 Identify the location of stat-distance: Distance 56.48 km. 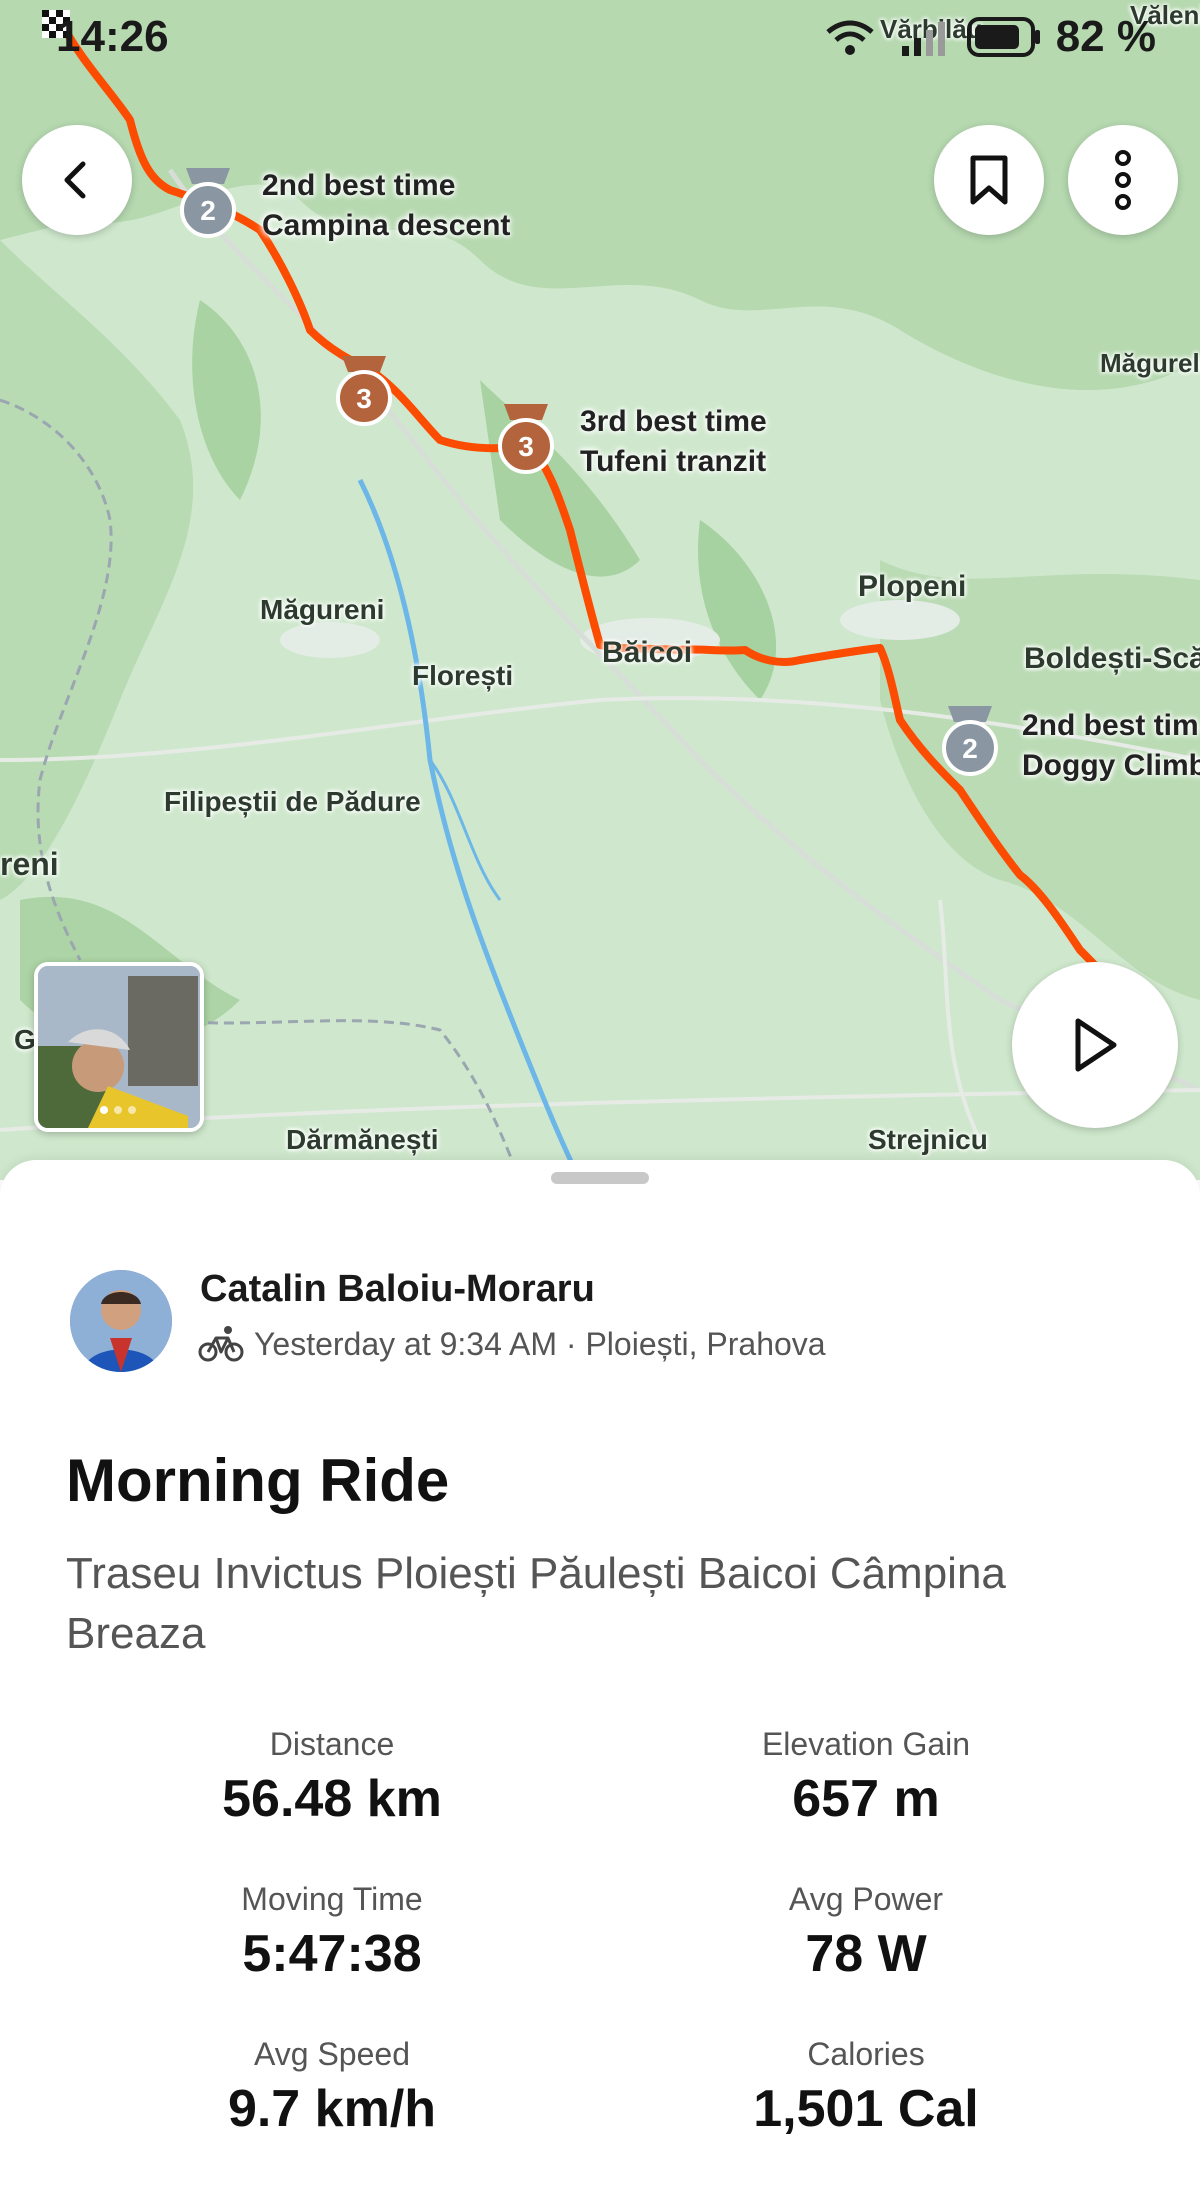
(332, 1777).